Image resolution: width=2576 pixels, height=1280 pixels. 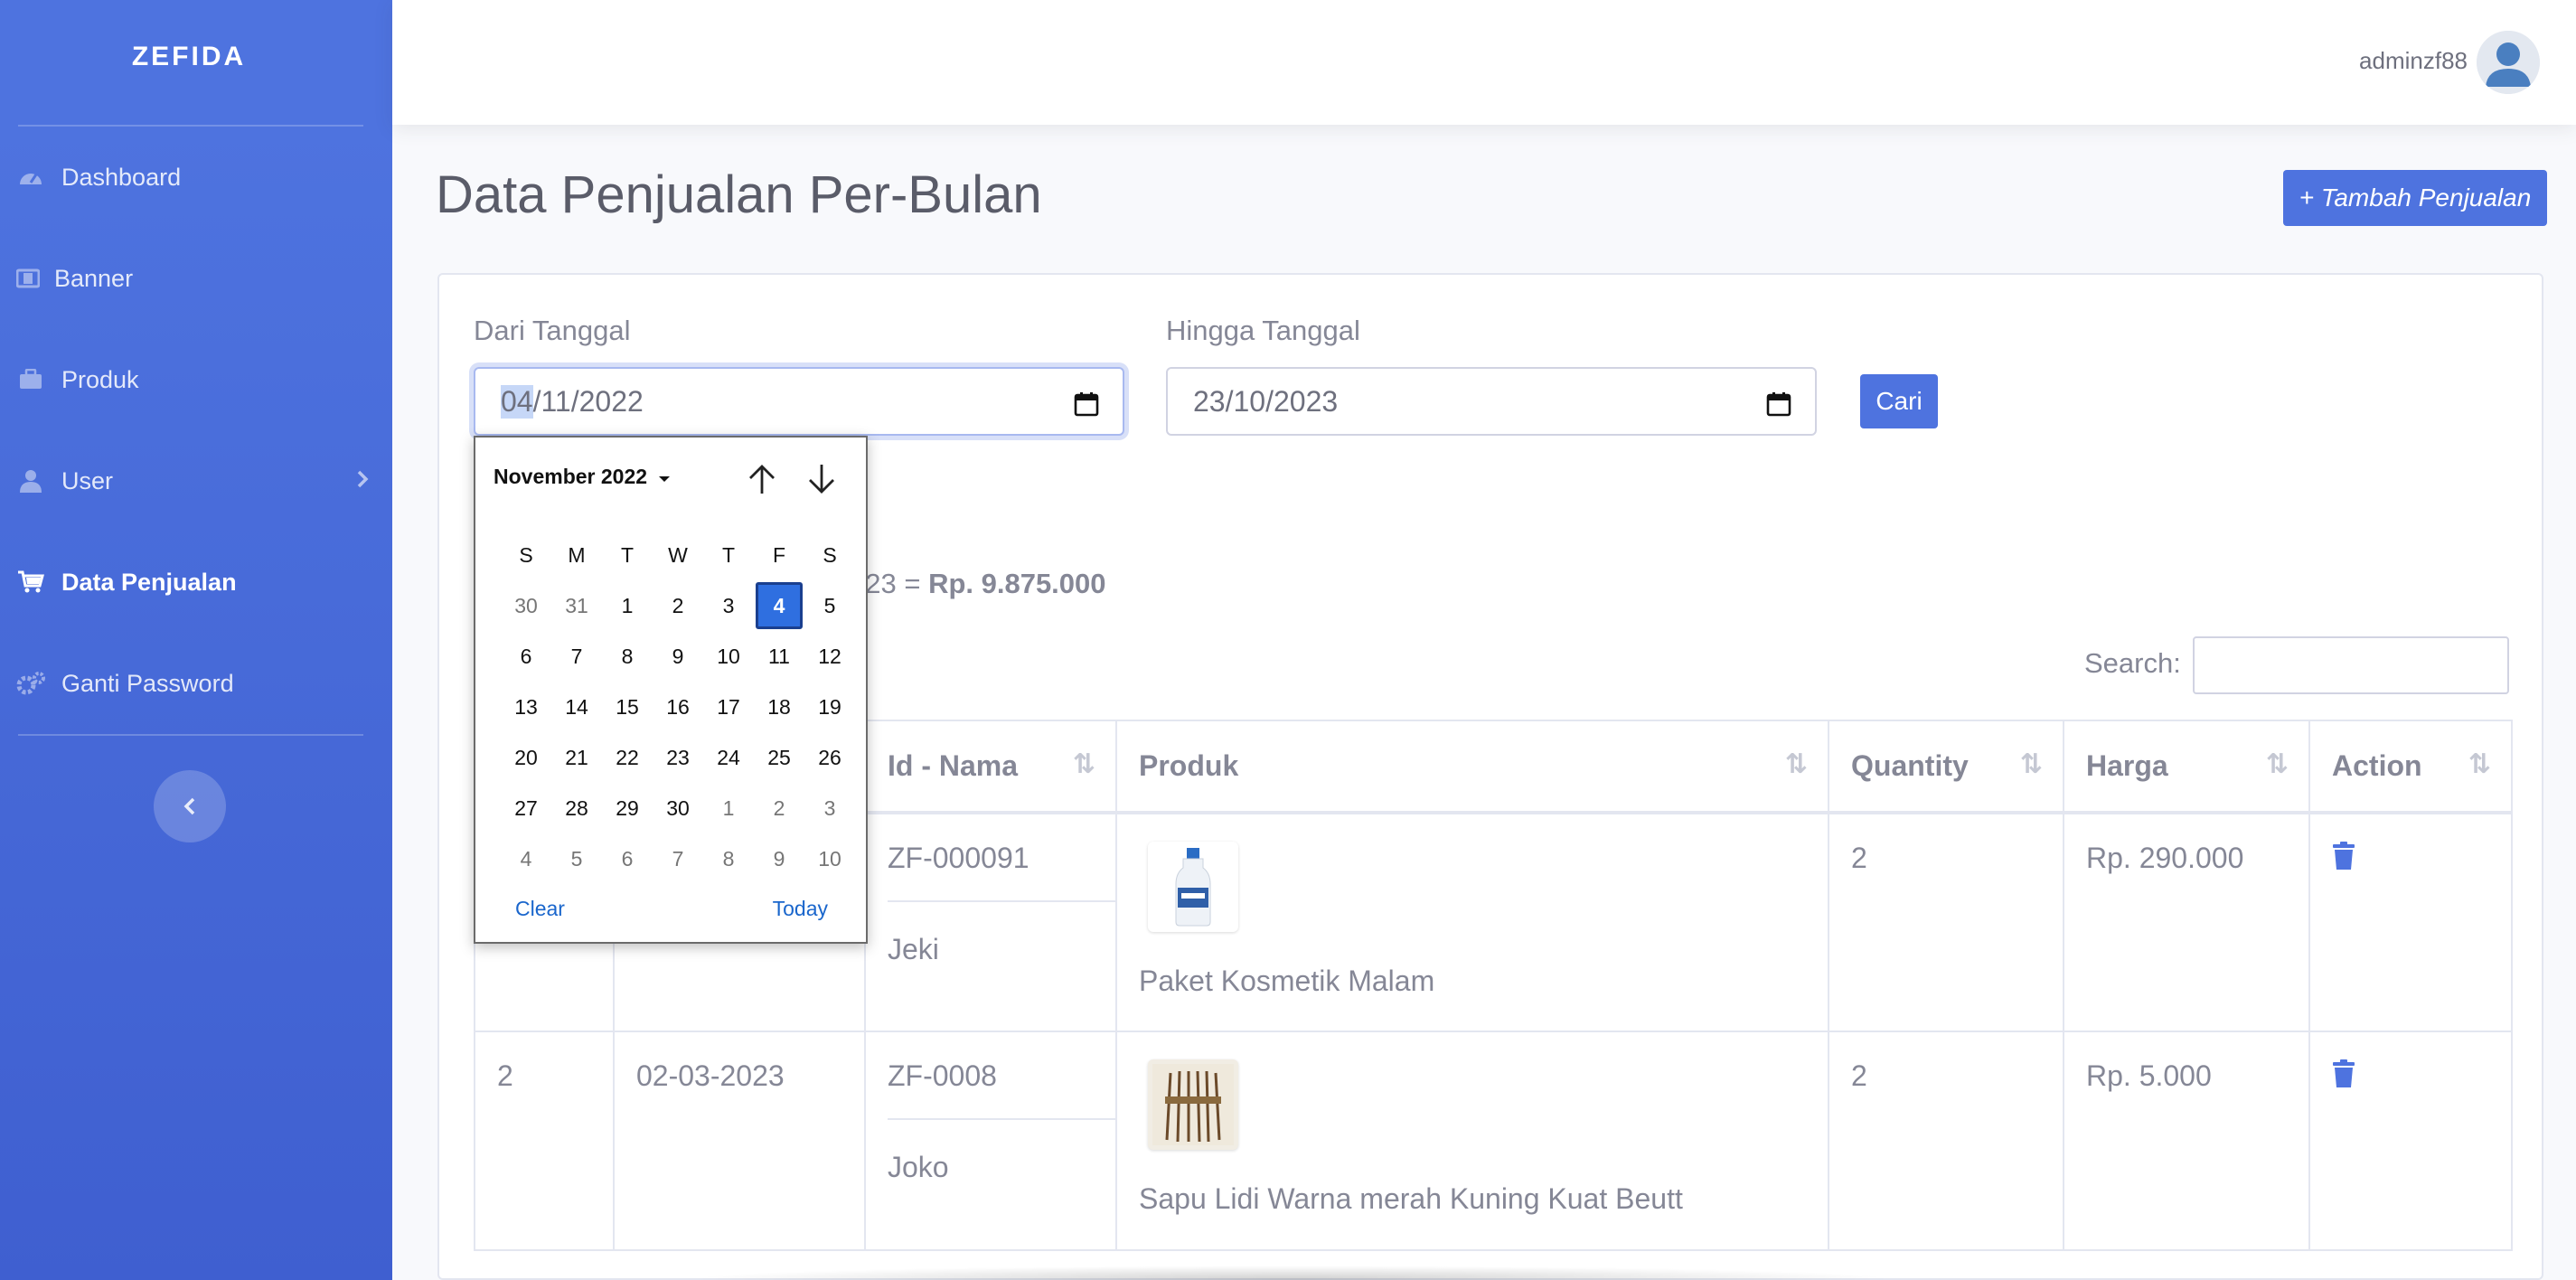 I want to click on sidebar-item-dashboard: Dashboard, so click(x=192, y=177).